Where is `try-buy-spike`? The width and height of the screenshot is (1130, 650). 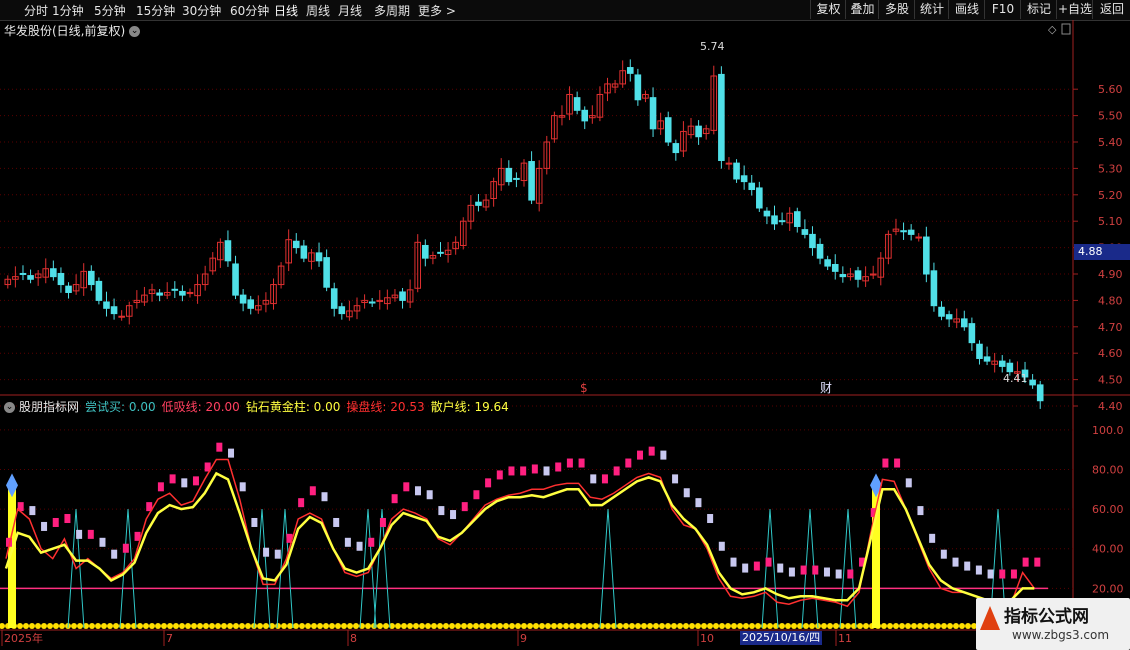
try-buy-spike is located at coordinates (848, 569).